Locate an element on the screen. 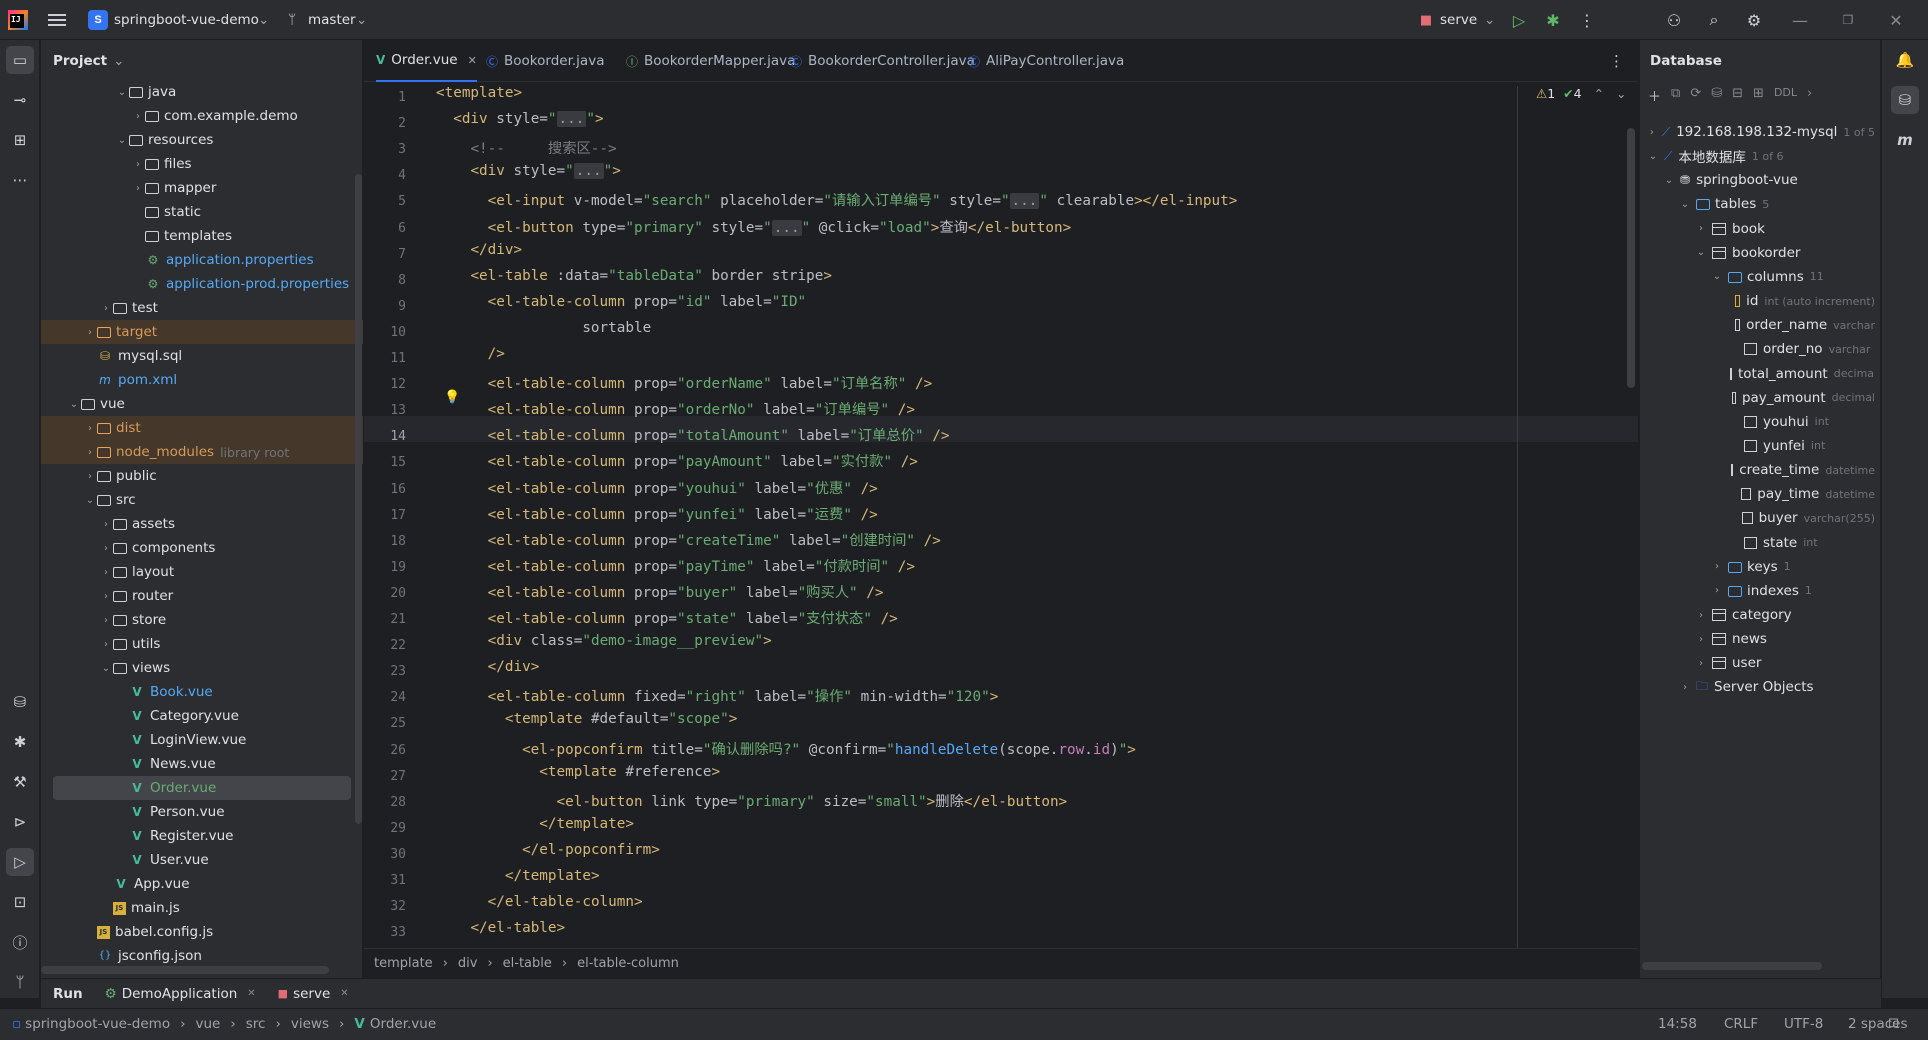 The height and width of the screenshot is (1040, 1928). db-tree-item: youhui int is located at coordinates (1800, 422).